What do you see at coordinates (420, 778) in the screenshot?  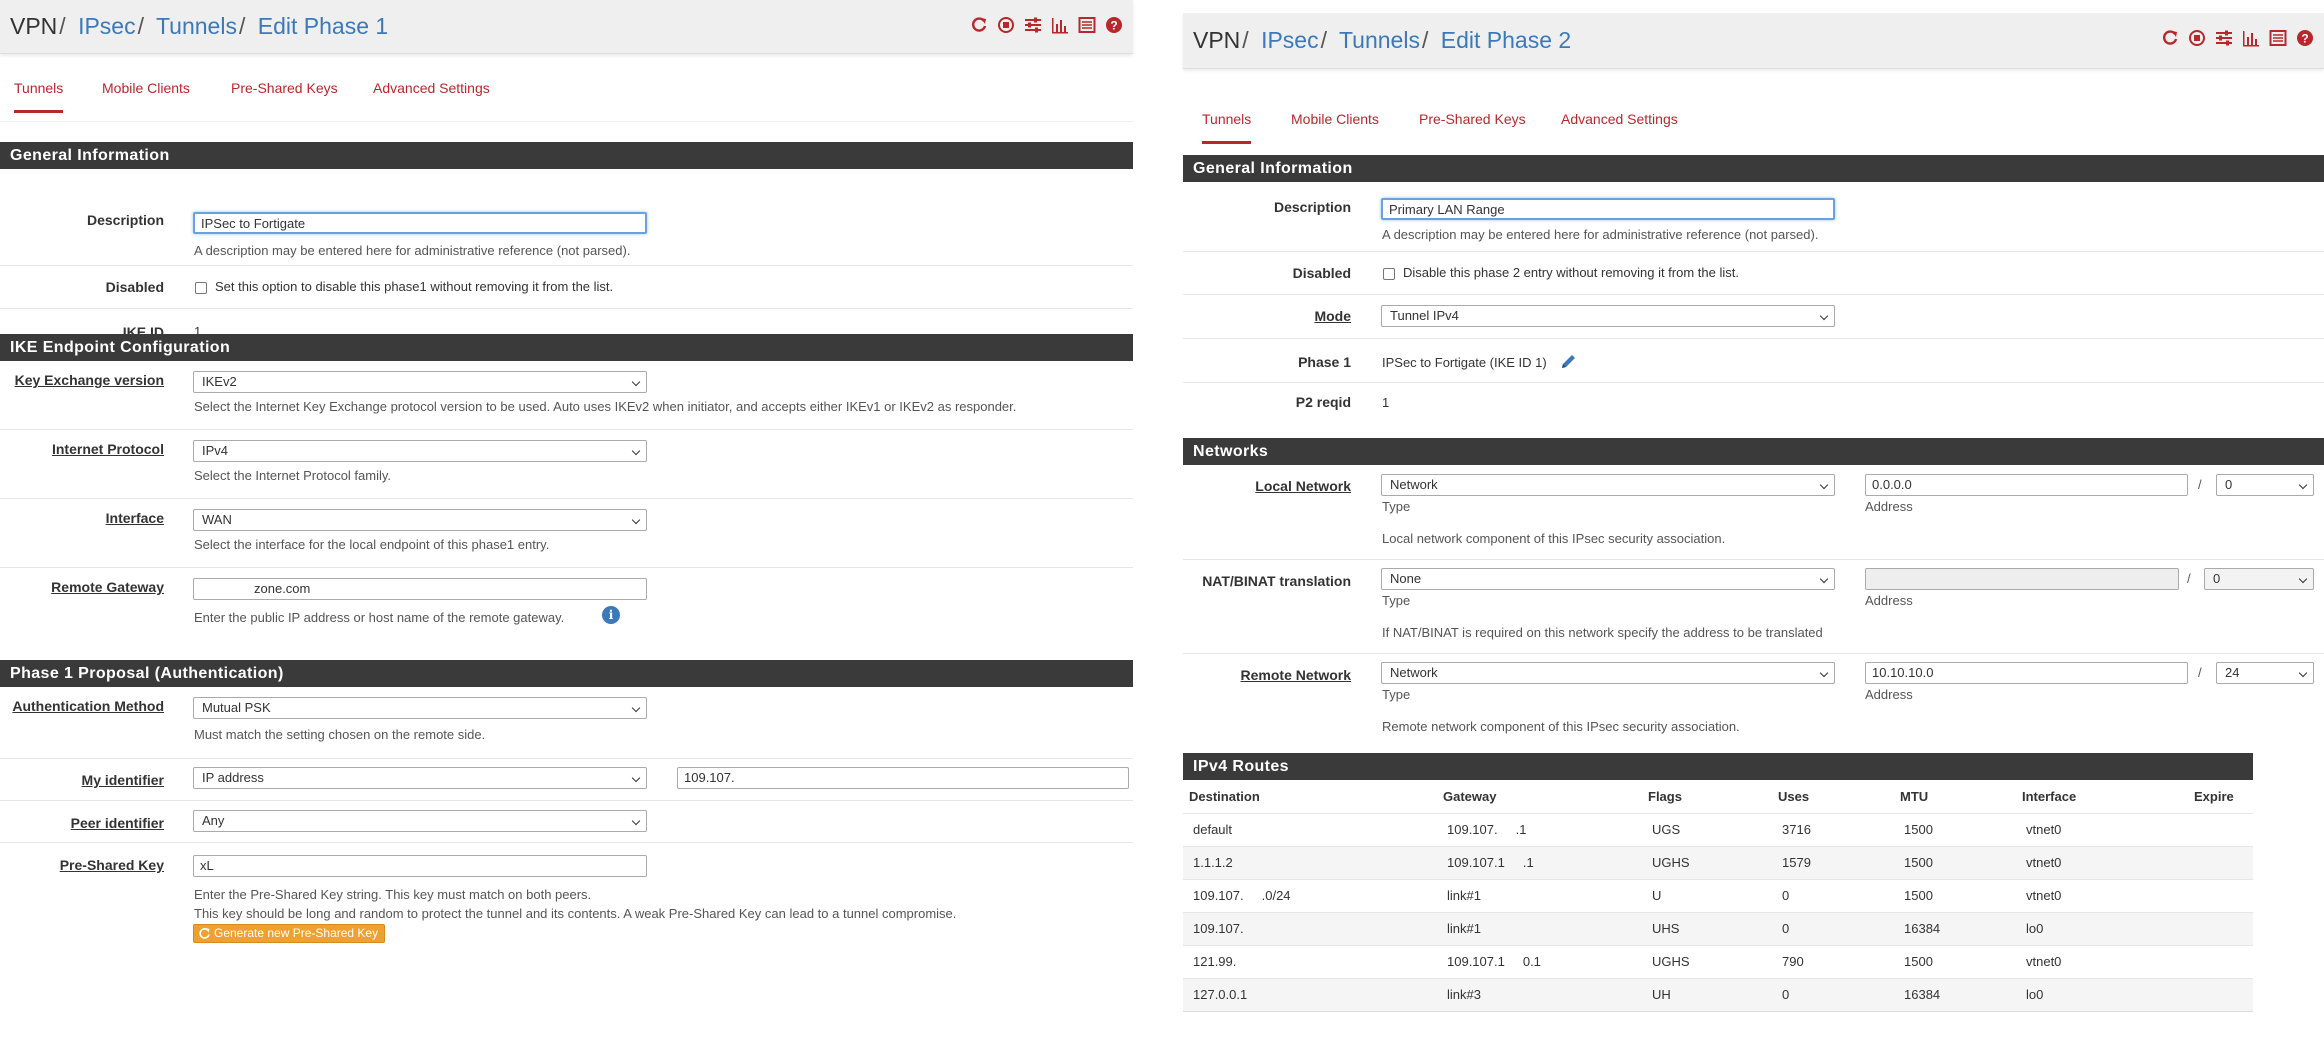 I see `my-identifier-select: IP address` at bounding box center [420, 778].